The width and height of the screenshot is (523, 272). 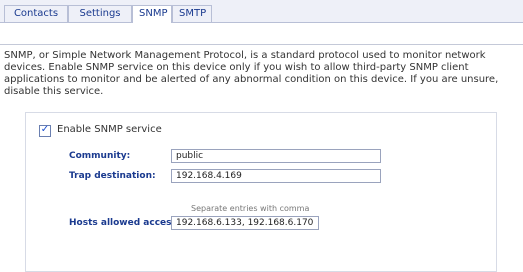 I want to click on enable-snmp-label: Enable SNMP service, so click(x=109, y=129).